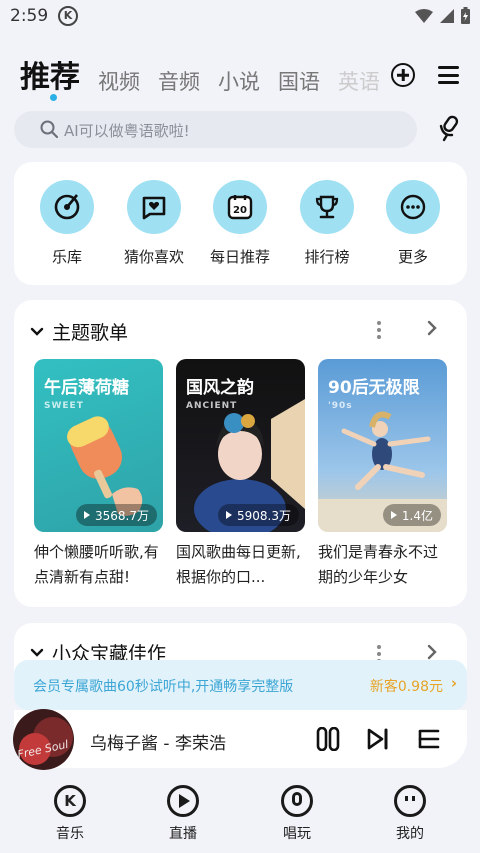 The width and height of the screenshot is (480, 853). I want to click on live-play-icon, so click(183, 801).